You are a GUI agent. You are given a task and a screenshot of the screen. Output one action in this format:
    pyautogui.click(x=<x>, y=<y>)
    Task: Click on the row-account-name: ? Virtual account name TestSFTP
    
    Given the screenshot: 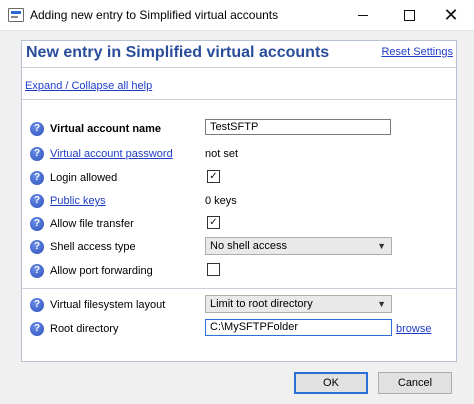 What is the action you would take?
    pyautogui.click(x=239, y=129)
    